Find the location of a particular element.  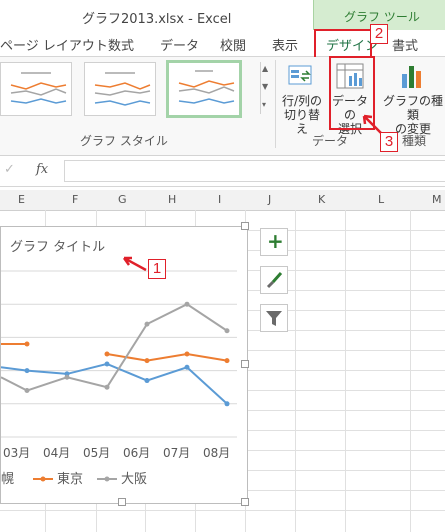

series-line-sapporo is located at coordinates (114, 383).